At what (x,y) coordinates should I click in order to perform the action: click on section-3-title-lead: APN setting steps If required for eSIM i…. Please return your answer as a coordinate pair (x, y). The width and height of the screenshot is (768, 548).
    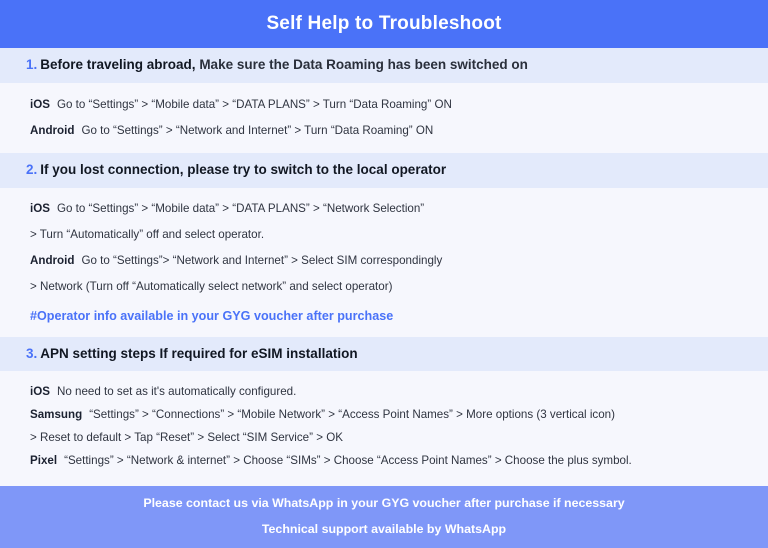
    Looking at the image, I should click on (199, 353).